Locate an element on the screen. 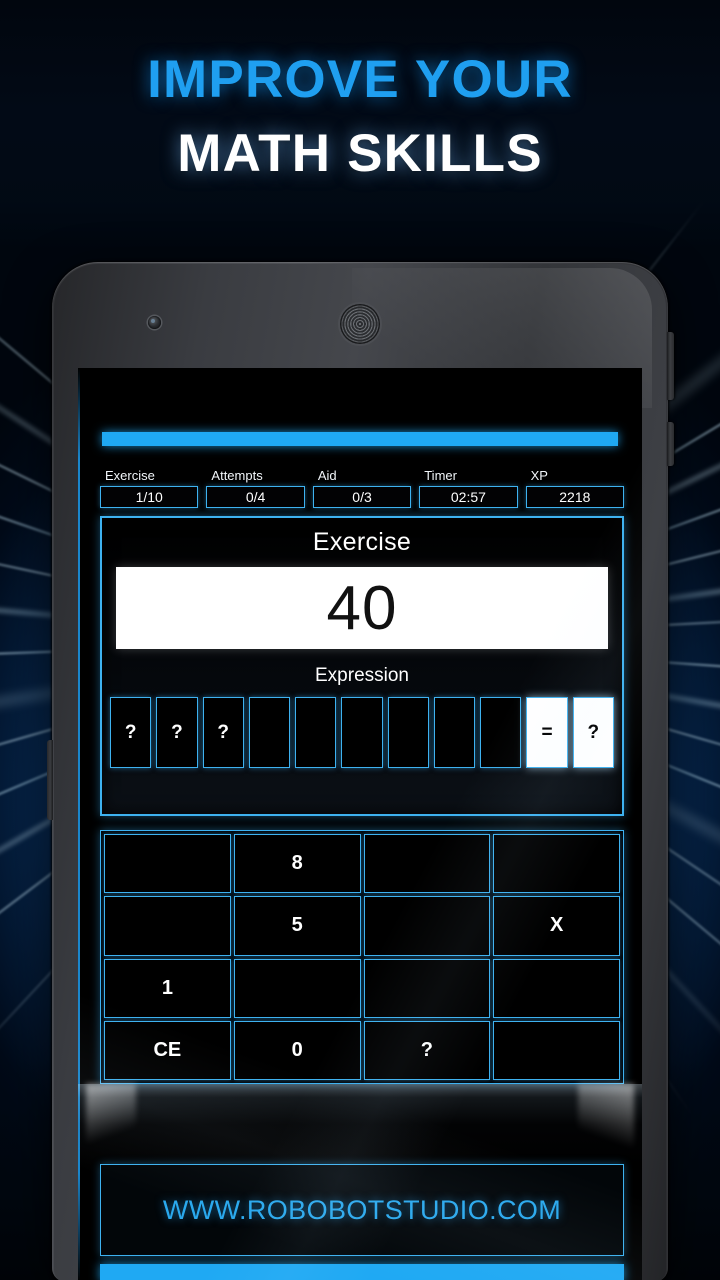 The height and width of the screenshot is (1280, 720). speaker-grille-icon is located at coordinates (360, 324).